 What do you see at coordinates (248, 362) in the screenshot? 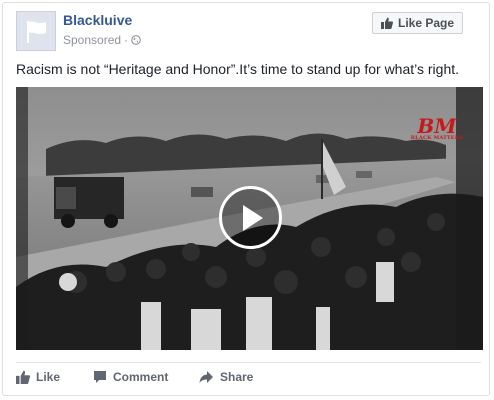
I see `actions-divider` at bounding box center [248, 362].